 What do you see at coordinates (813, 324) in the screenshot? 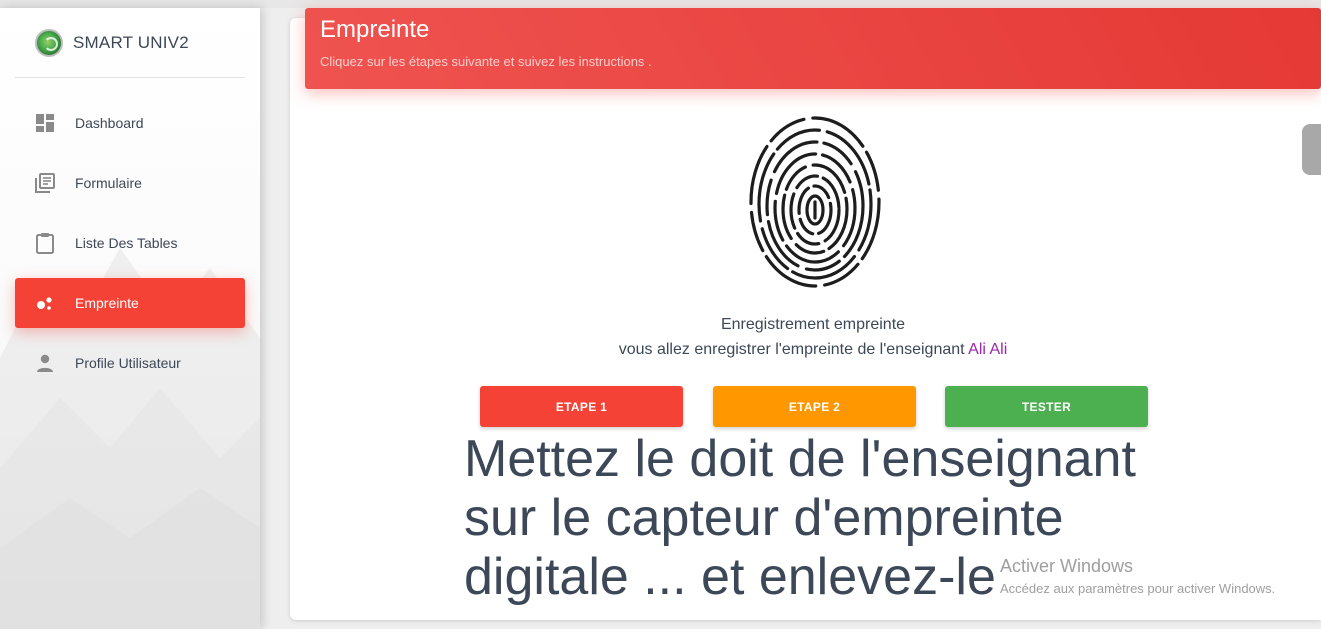
I see `enrollment-title: Enregistrement empreinte` at bounding box center [813, 324].